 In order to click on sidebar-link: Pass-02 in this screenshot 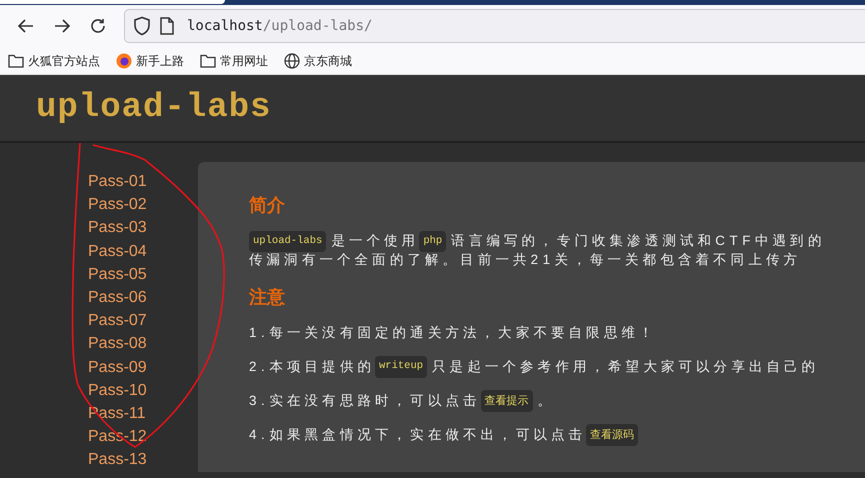, I will do `click(99, 204)`.